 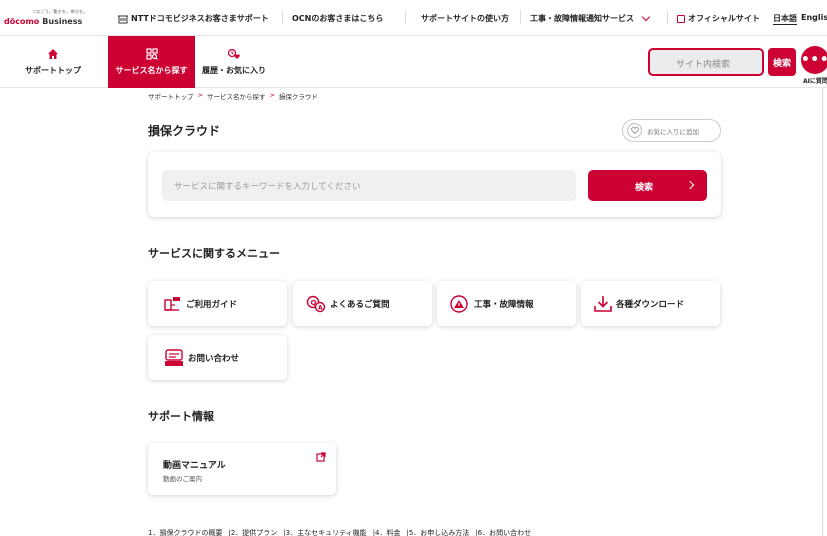 I want to click on topbar-support-link: NTTドコモビジネスお客さまサポート, so click(x=193, y=18).